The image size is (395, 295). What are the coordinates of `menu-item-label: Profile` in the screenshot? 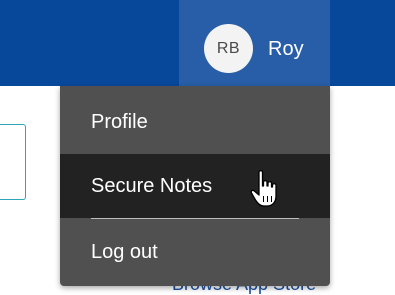 It's located at (119, 121).